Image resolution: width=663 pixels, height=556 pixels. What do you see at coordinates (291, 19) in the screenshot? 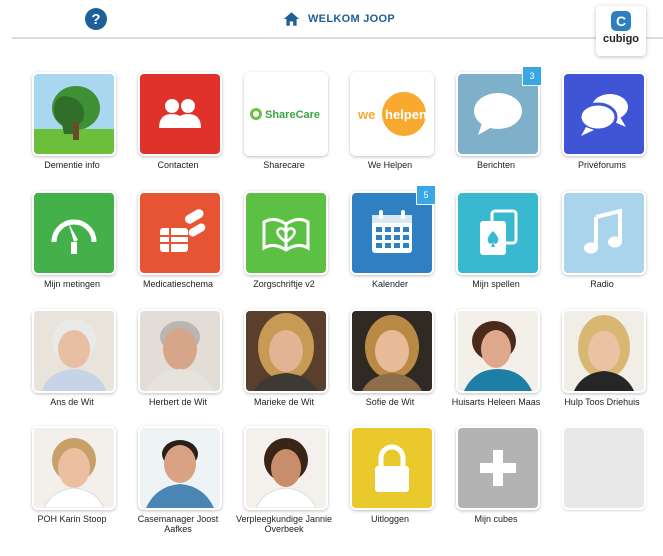
I see `home-icon` at bounding box center [291, 19].